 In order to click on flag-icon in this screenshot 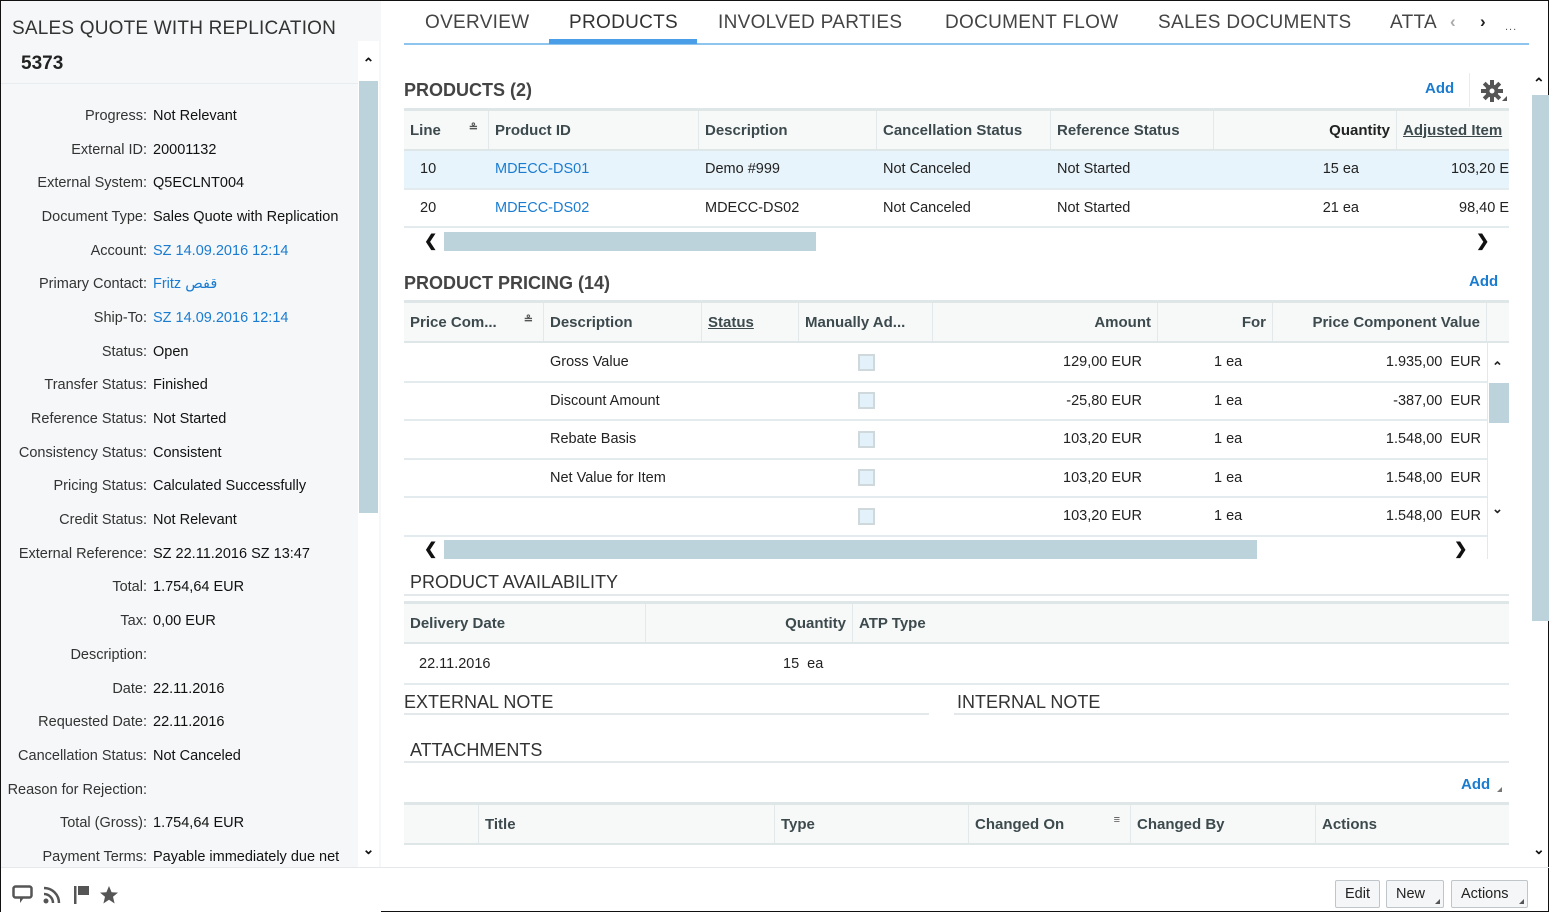, I will do `click(82, 897)`.